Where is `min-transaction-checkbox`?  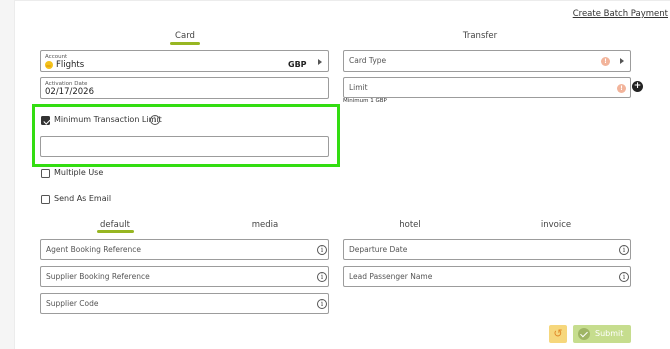
min-transaction-checkbox is located at coordinates (45, 120).